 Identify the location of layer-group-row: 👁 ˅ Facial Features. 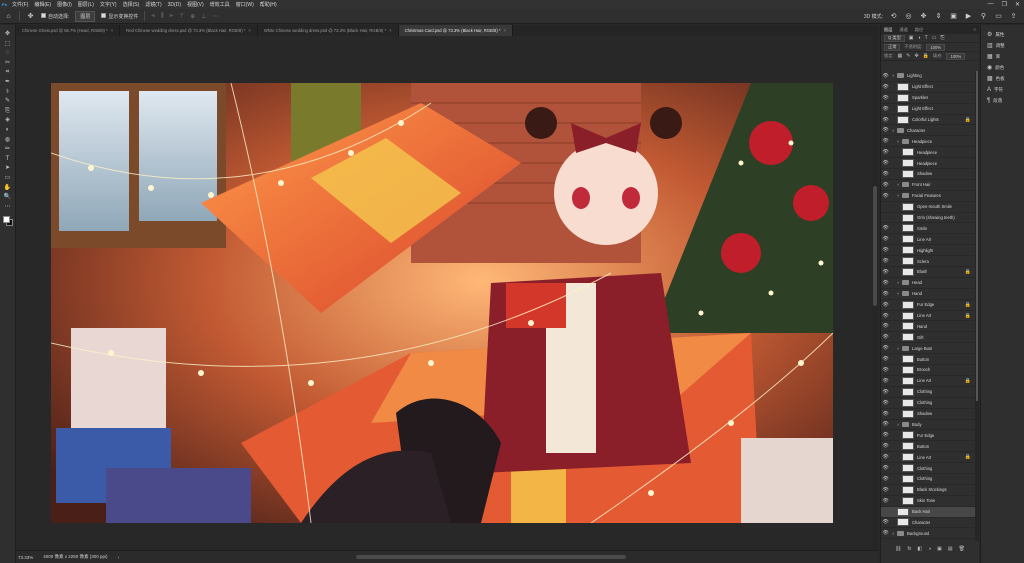
(928, 196).